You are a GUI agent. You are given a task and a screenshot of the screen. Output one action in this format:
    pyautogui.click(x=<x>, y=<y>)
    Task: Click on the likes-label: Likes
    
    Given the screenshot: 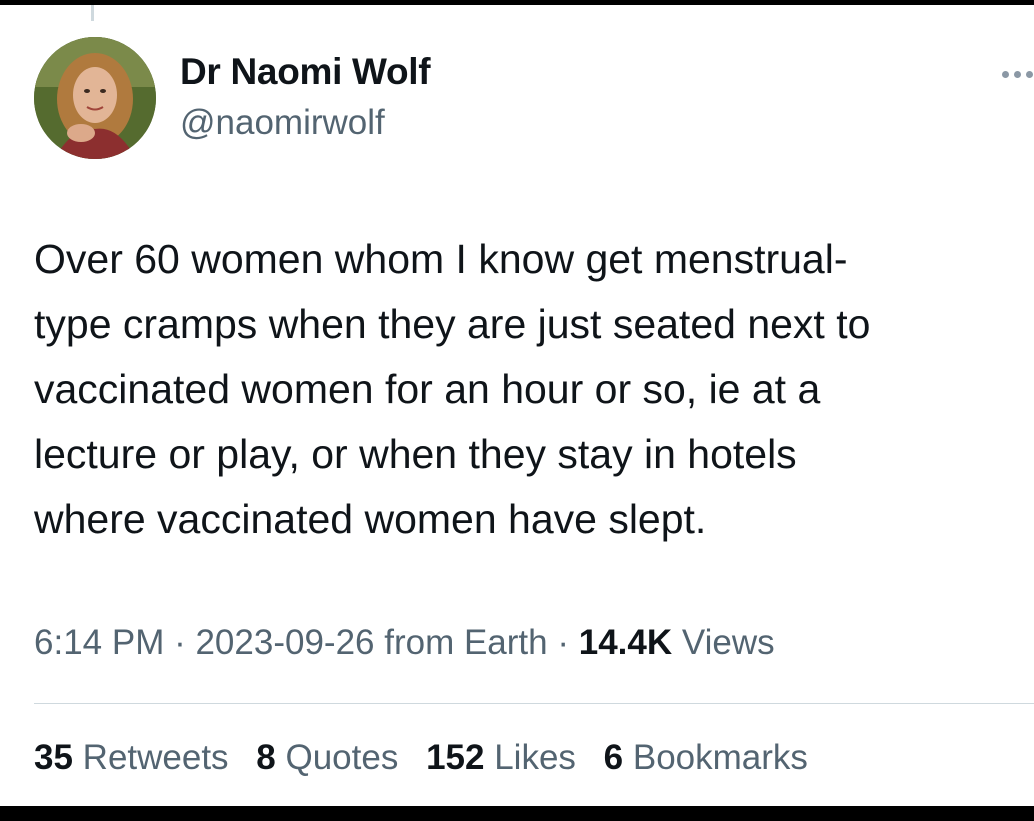 What is the action you would take?
    pyautogui.click(x=530, y=757)
    